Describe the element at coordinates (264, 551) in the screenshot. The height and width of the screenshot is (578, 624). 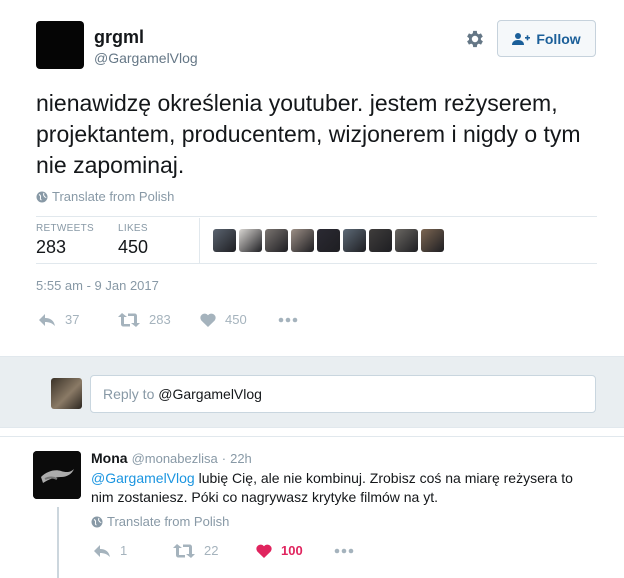
I see `heart-filled-icon` at that location.